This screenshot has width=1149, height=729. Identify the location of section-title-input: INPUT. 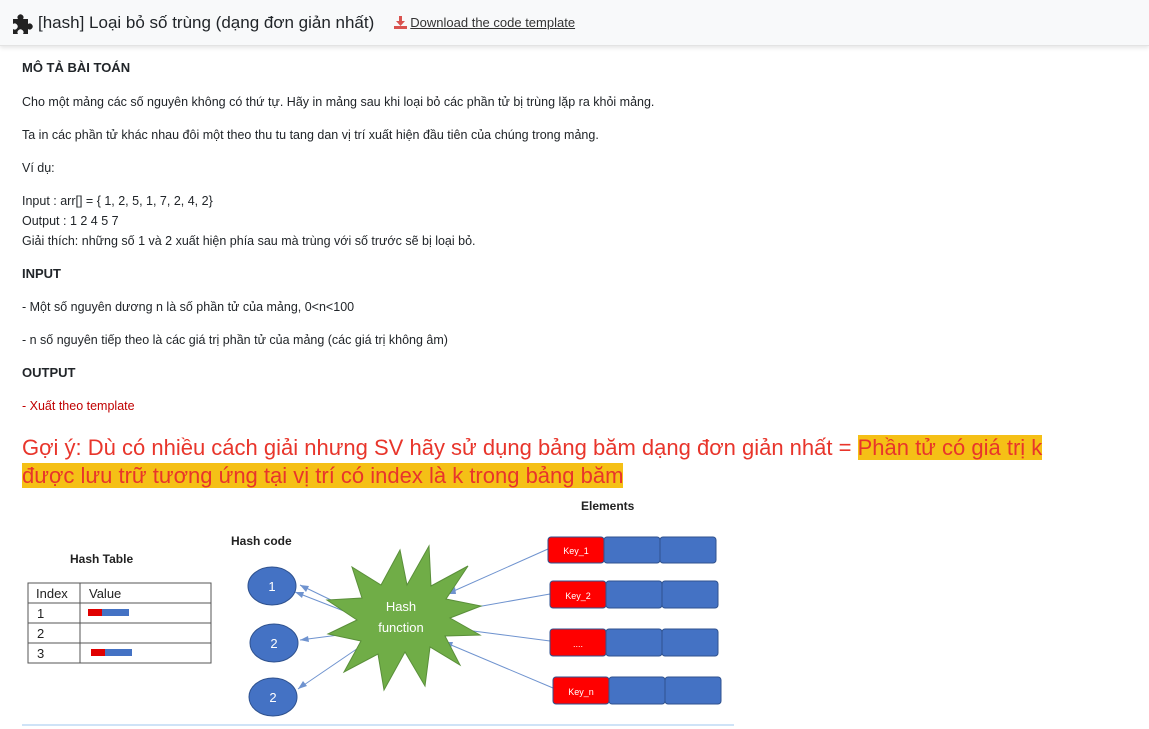
(41, 273).